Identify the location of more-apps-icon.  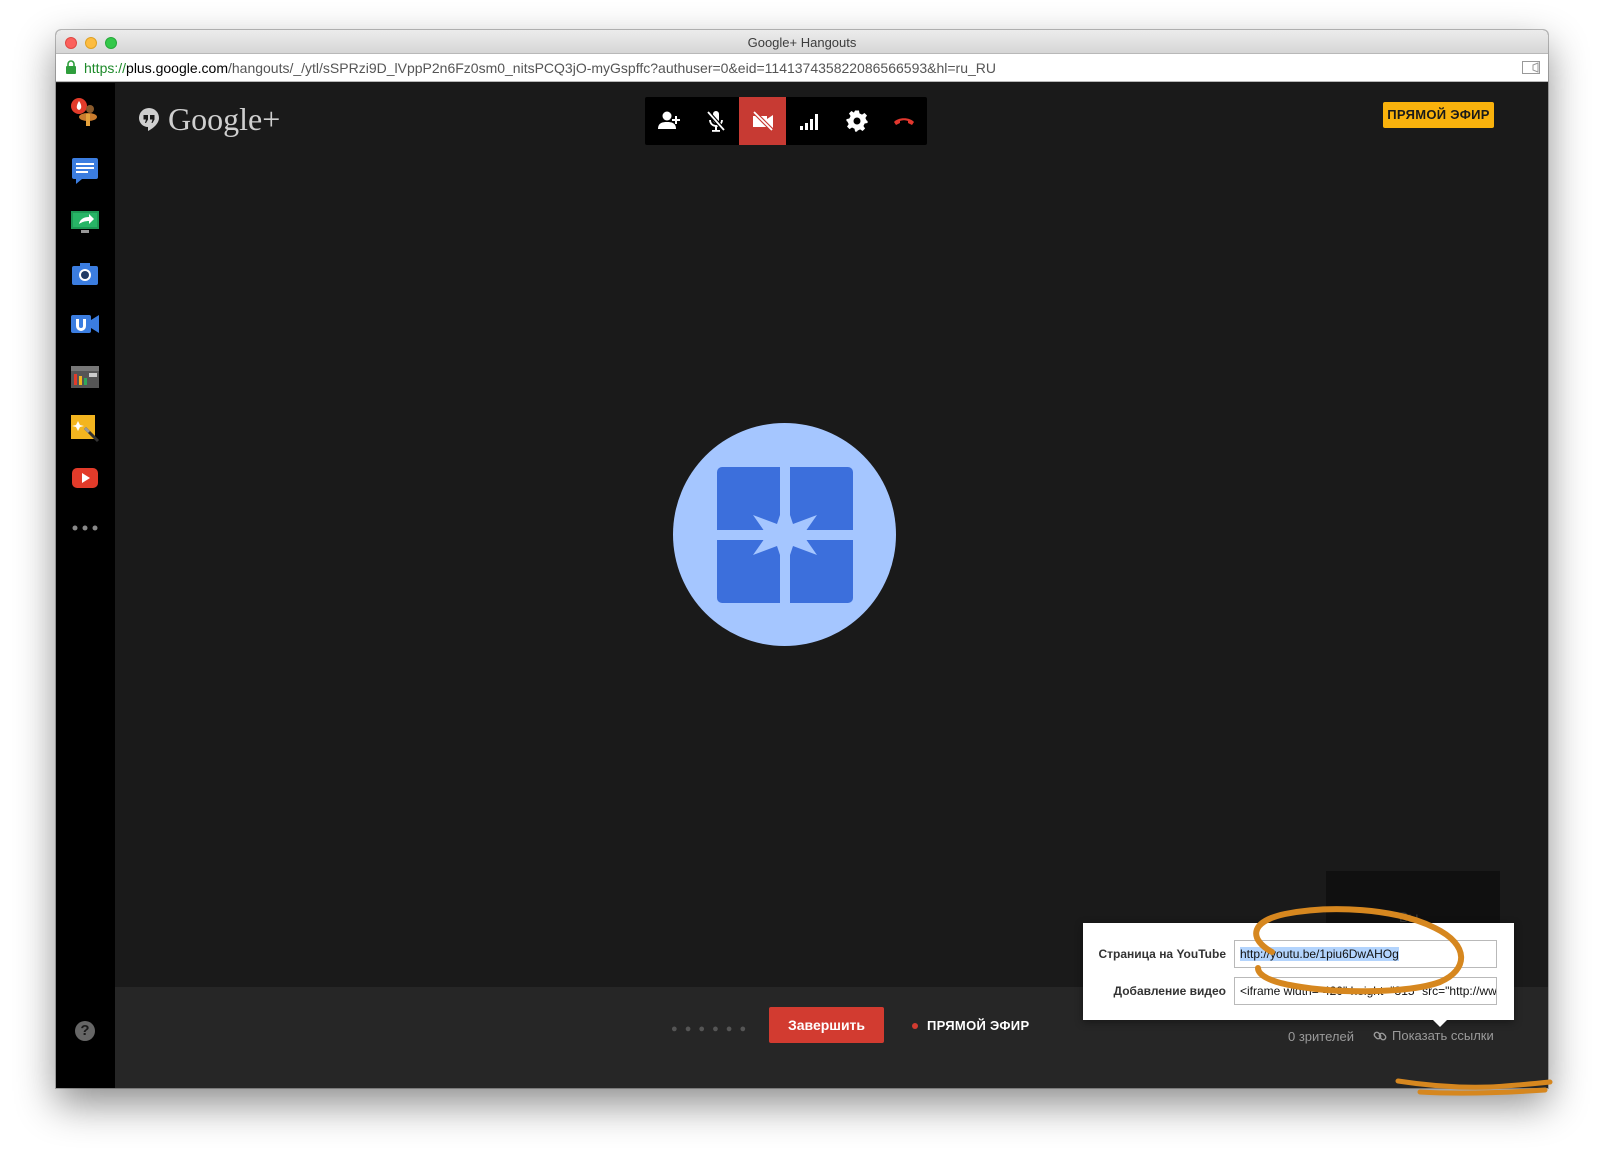
(85, 528).